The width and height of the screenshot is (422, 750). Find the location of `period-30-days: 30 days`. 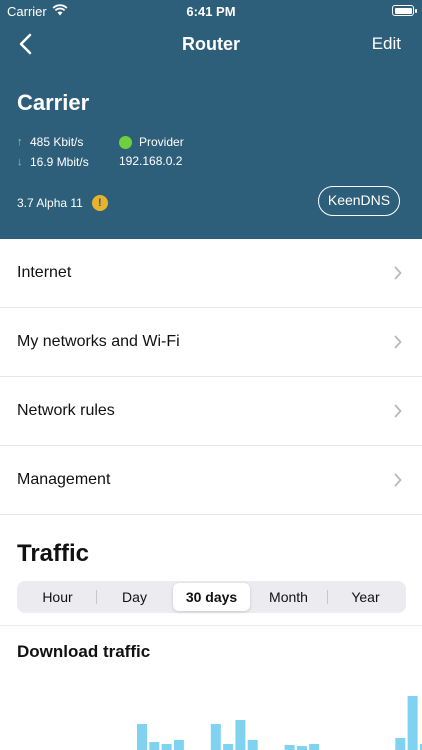

period-30-days: 30 days is located at coordinates (211, 597).